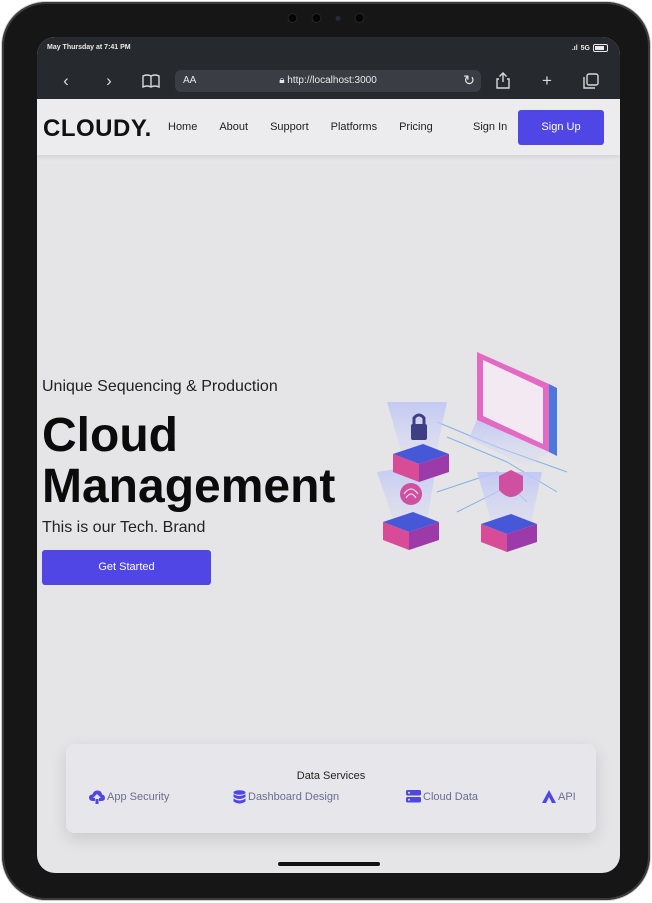 This screenshot has width=652, height=903. I want to click on api-logo-icon, so click(549, 796).